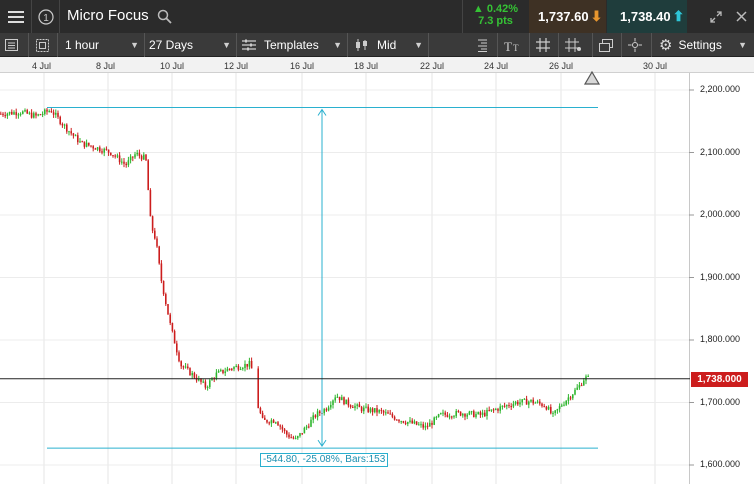 The height and width of the screenshot is (484, 754). Describe the element at coordinates (16, 16) in the screenshot. I see `menu-icon` at that location.